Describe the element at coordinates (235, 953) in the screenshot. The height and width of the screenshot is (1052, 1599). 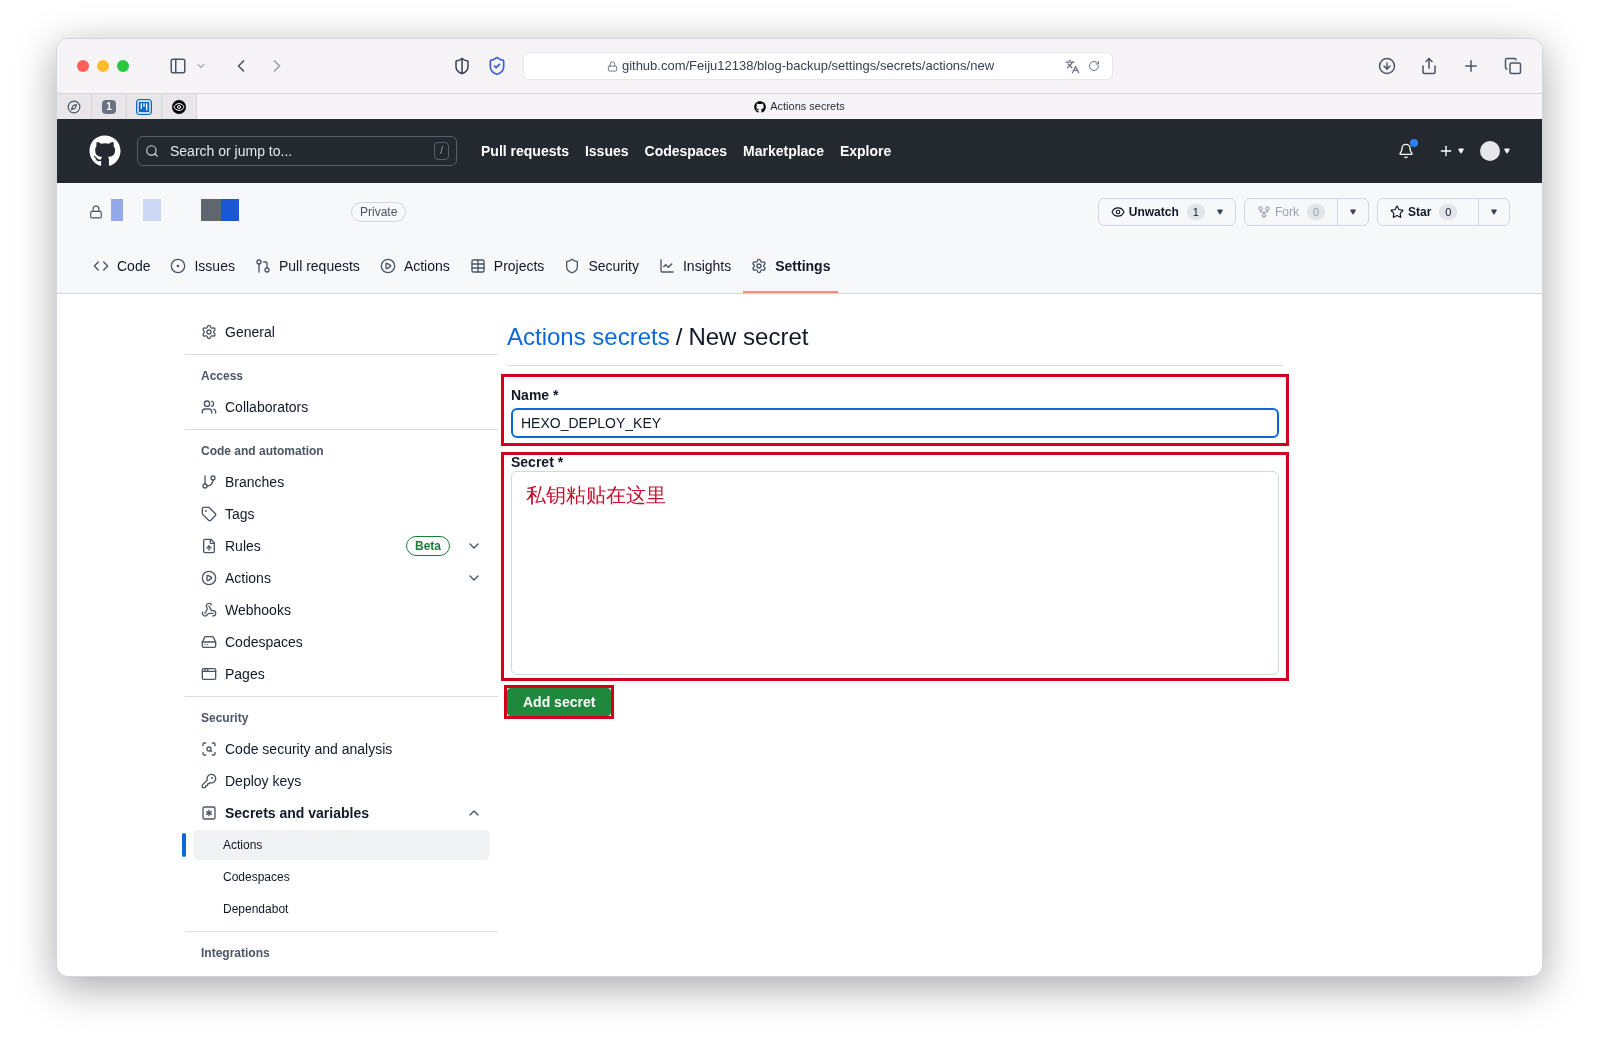
I see `section-heading: Integrations` at that location.